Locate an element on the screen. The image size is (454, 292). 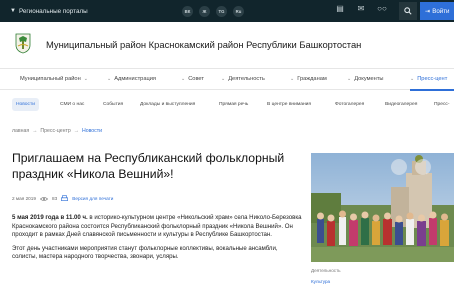
article-meta: 2 мая 2019 83 Версия для печати is located at coordinates (62, 198).